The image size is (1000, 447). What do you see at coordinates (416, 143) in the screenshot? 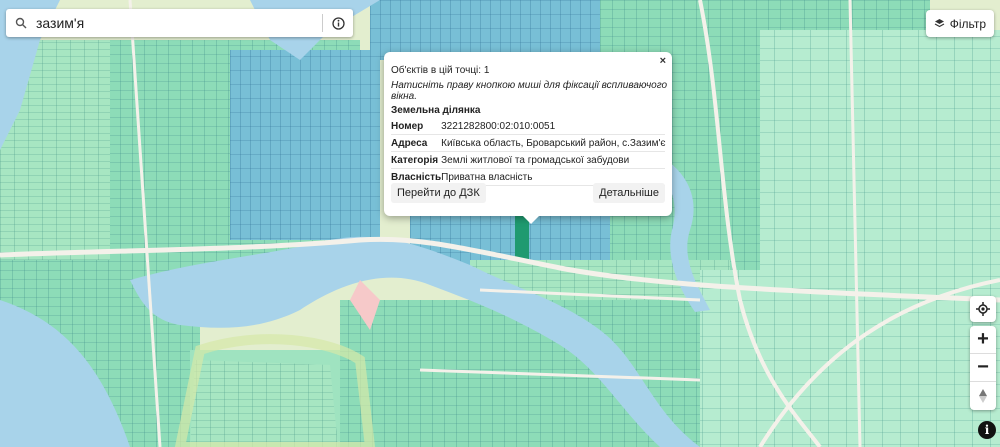
I see `row-key: Адреса` at bounding box center [416, 143].